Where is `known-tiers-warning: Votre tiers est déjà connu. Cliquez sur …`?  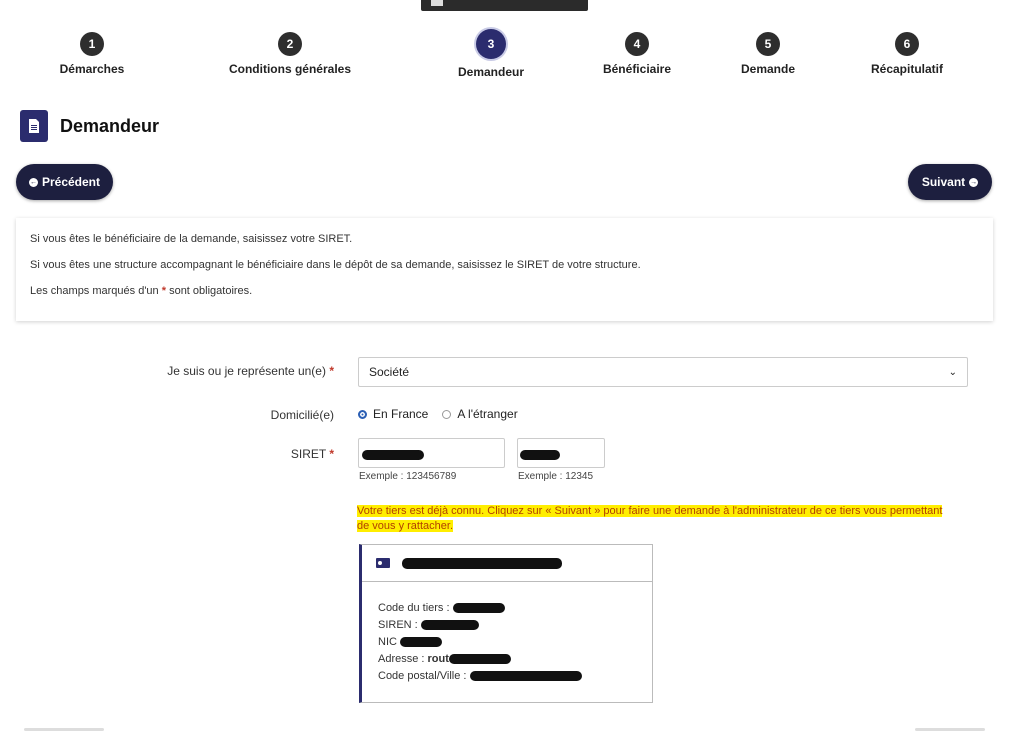
known-tiers-warning: Votre tiers est déjà connu. Cliquez sur … is located at coordinates (650, 518).